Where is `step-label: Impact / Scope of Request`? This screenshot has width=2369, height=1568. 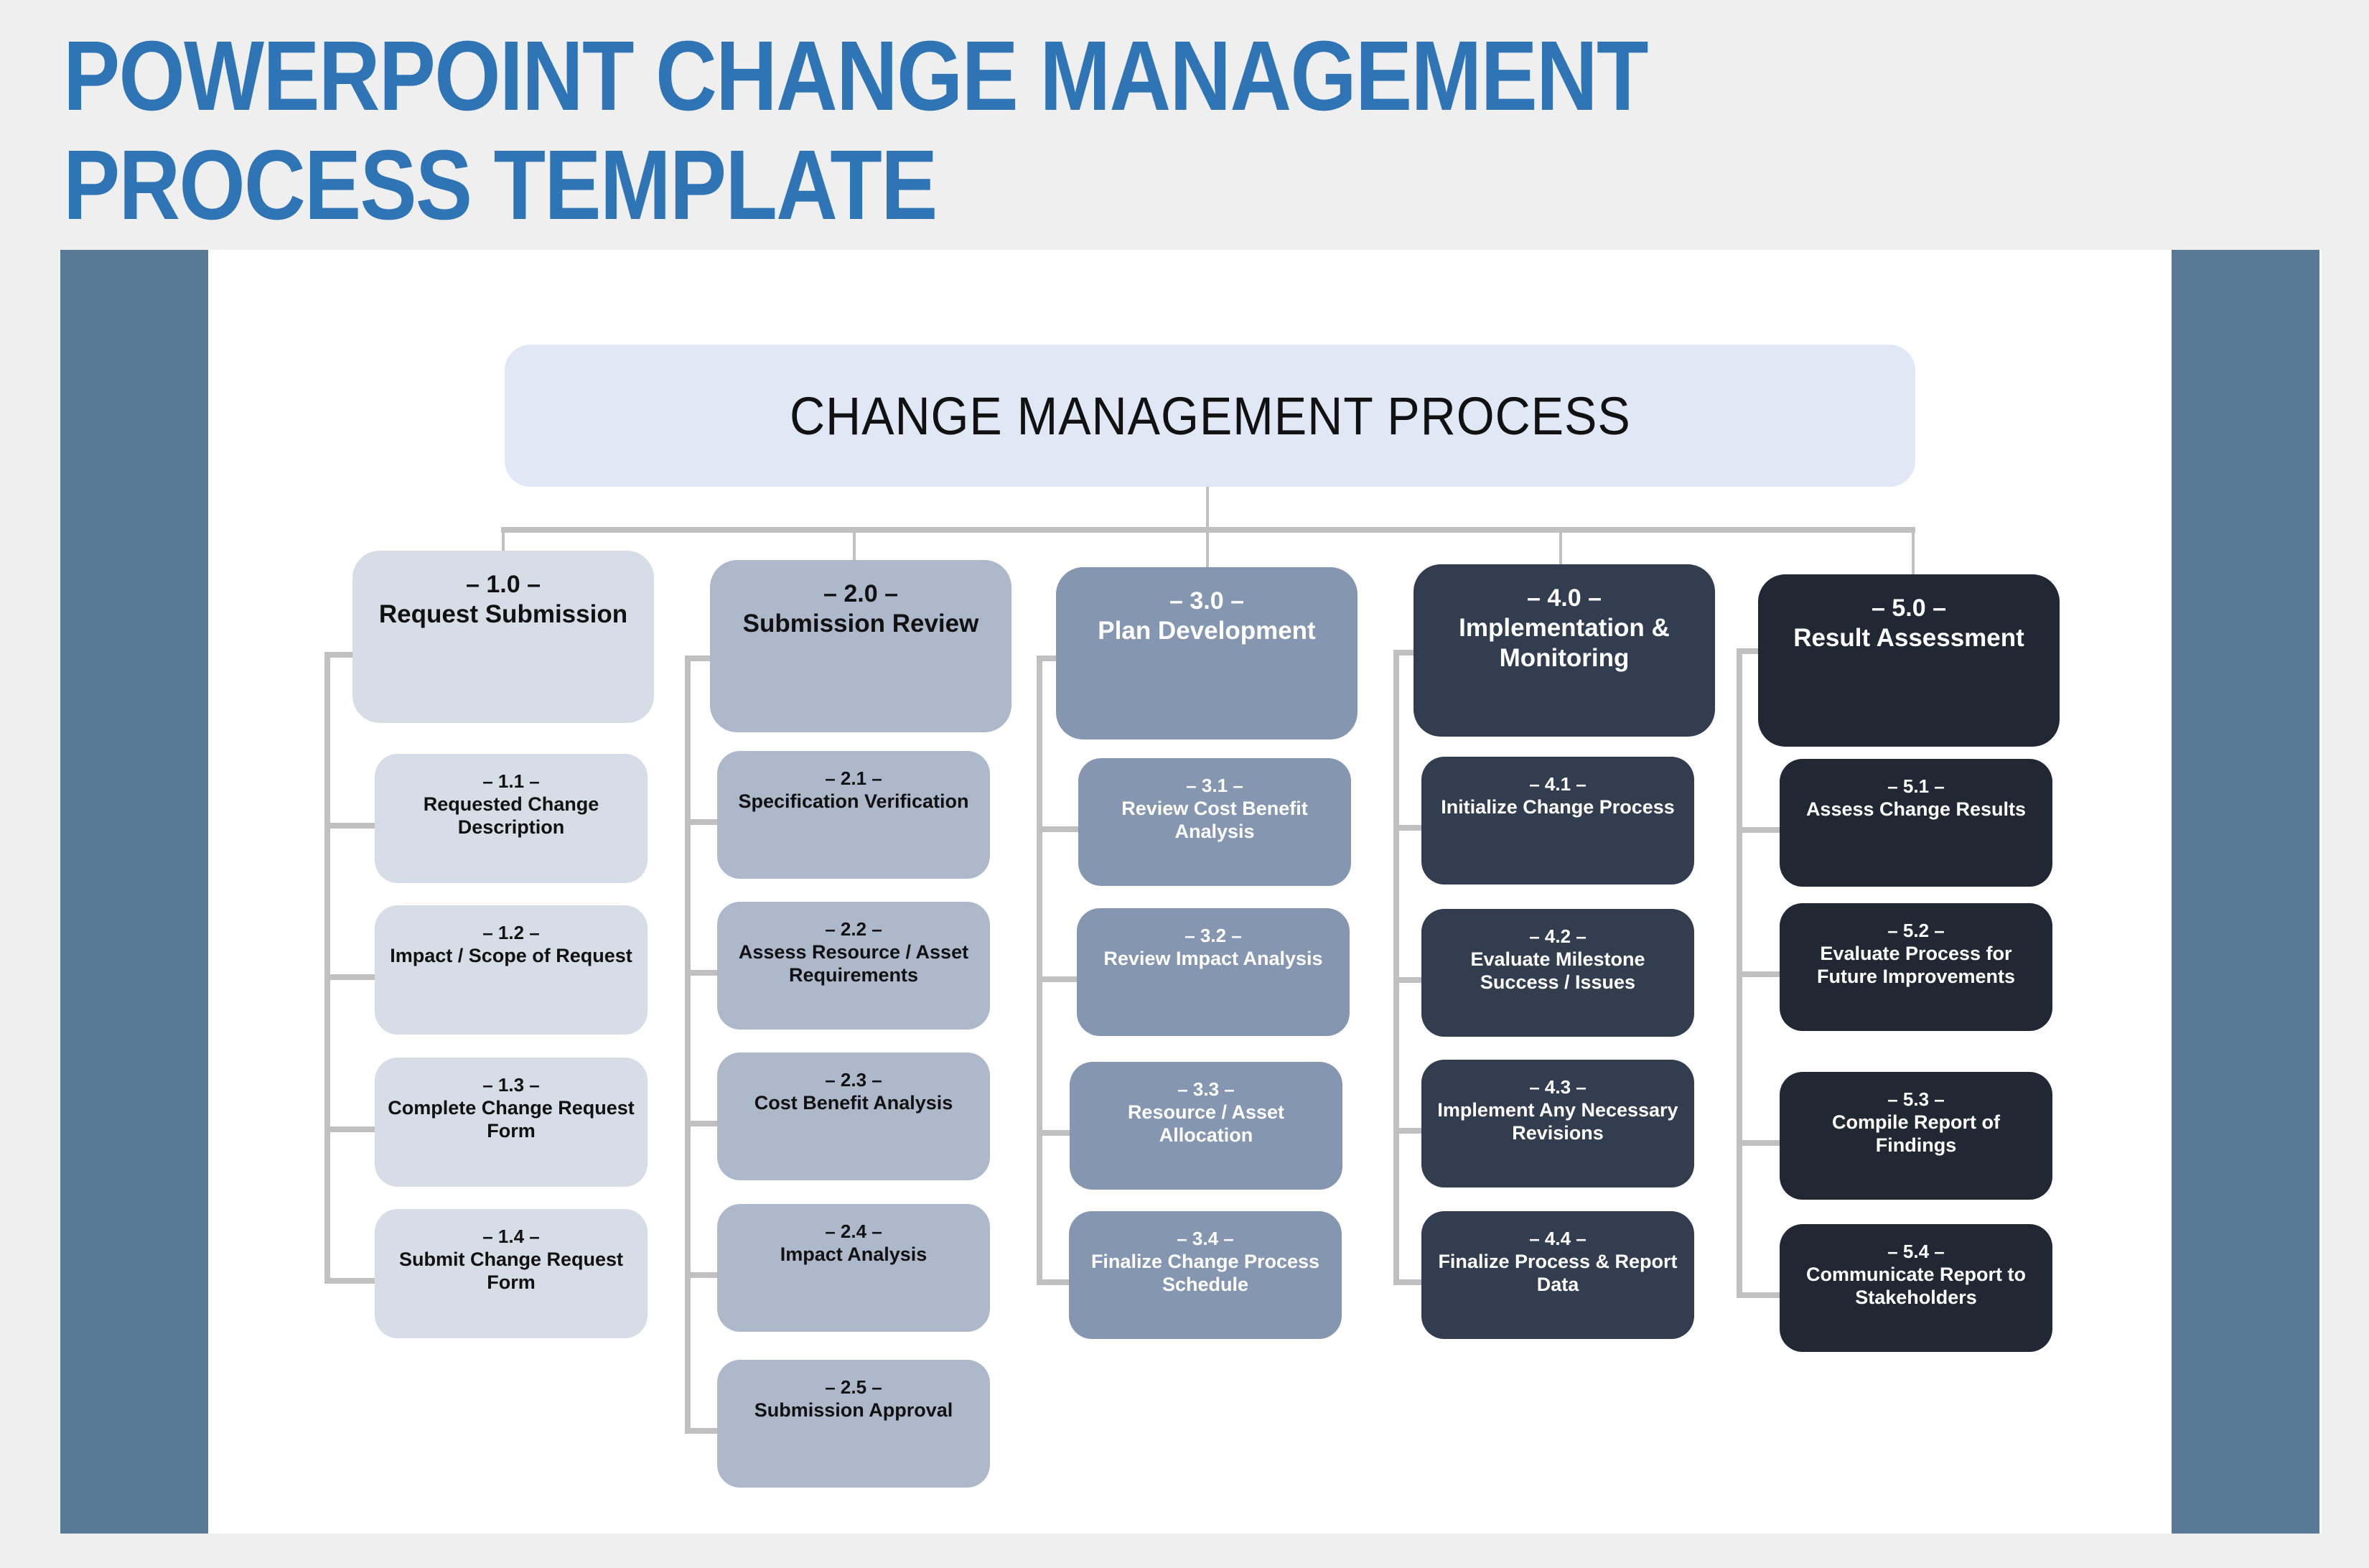 step-label: Impact / Scope of Request is located at coordinates (511, 955).